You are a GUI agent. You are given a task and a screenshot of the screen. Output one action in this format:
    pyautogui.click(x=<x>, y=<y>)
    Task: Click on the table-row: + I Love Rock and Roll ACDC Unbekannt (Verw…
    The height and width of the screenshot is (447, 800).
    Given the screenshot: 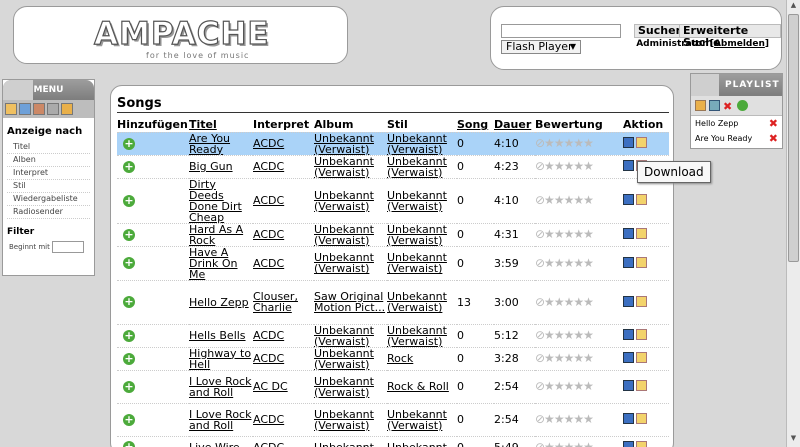 What is the action you would take?
    pyautogui.click(x=393, y=419)
    